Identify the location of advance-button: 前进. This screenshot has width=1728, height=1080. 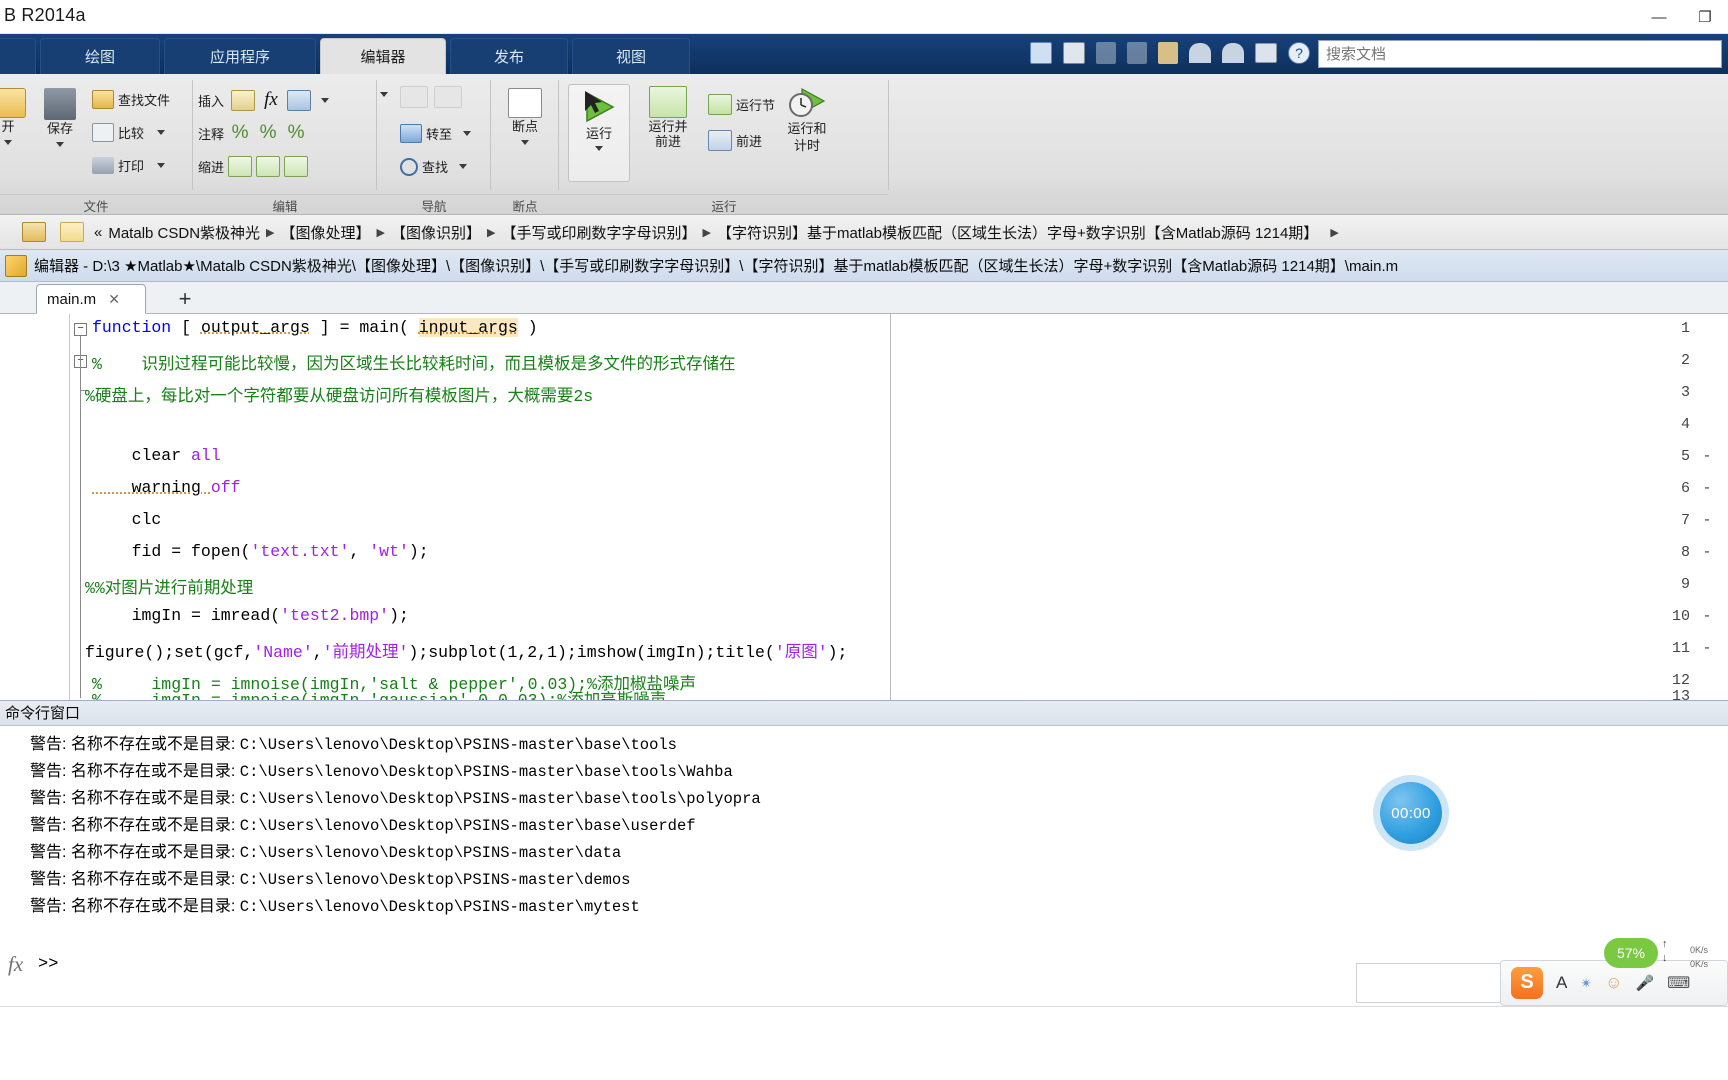
(735, 140).